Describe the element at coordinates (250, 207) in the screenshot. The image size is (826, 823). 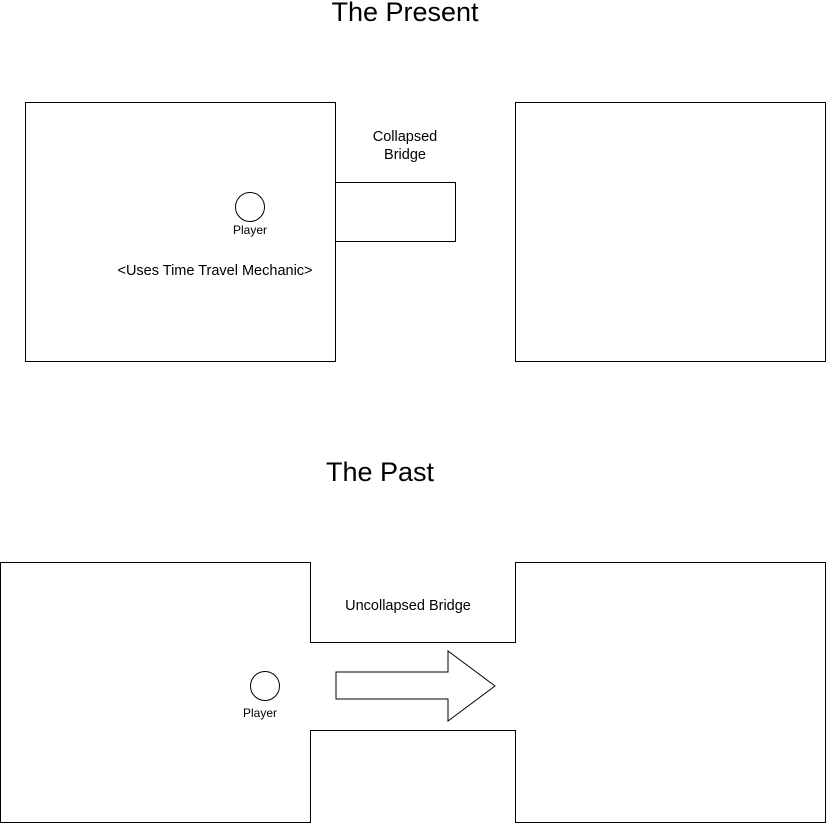
I see `present-player-icon` at that location.